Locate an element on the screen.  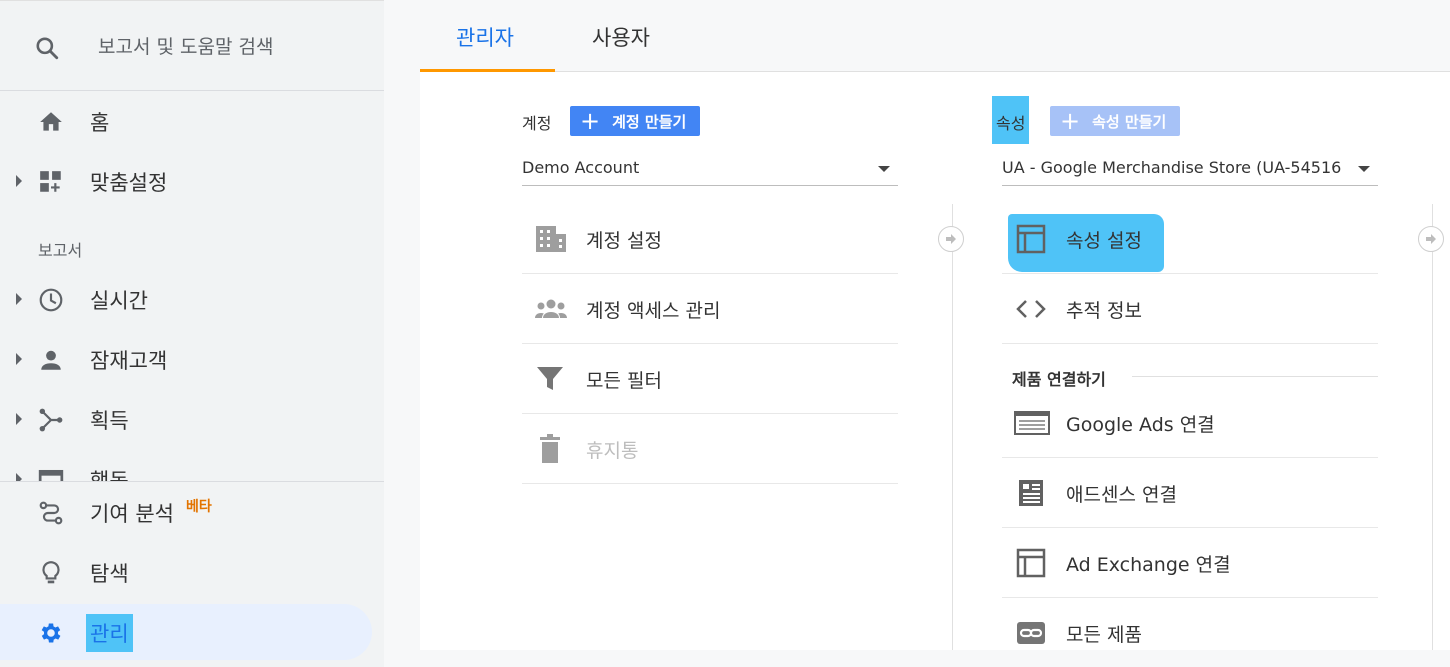
ads-icon is located at coordinates (1032, 423).